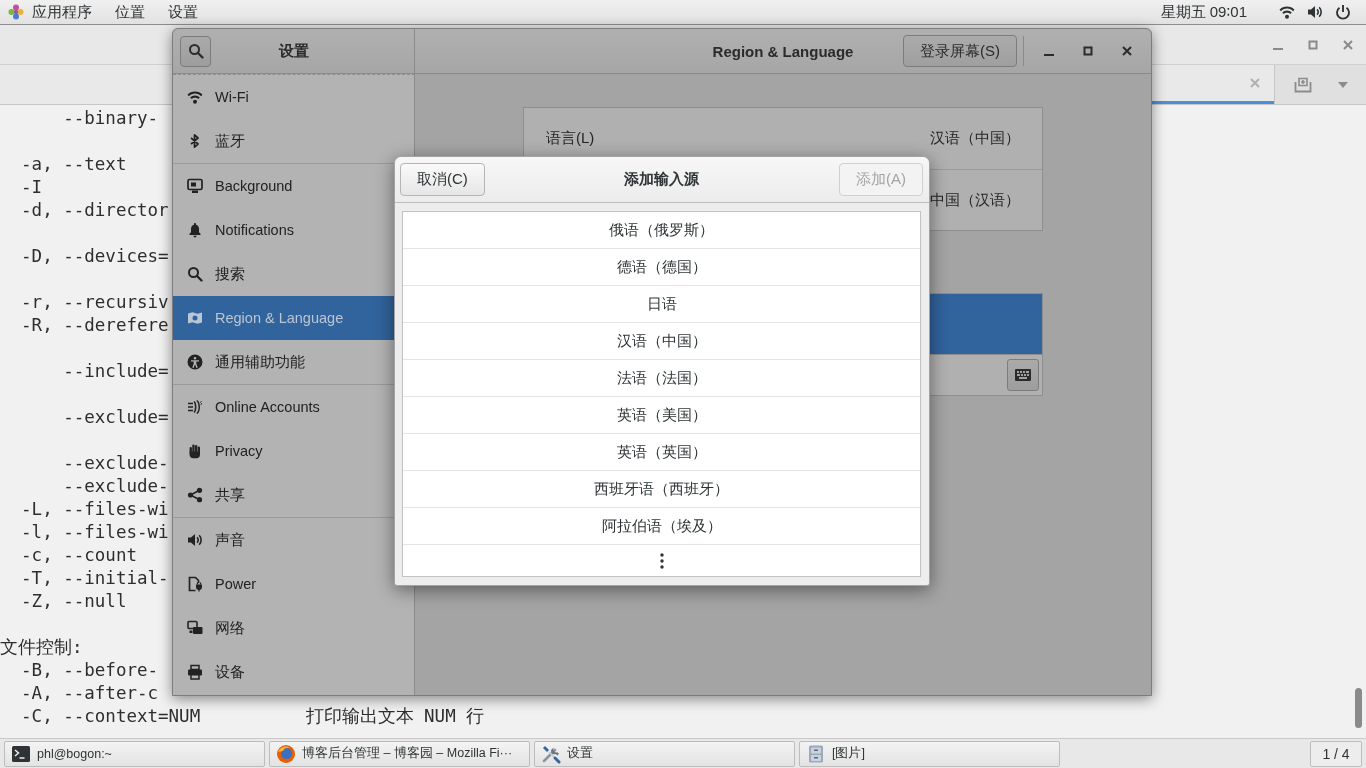 The width and height of the screenshot is (1366, 768). I want to click on option-text: -R, --derefere, so click(95, 325).